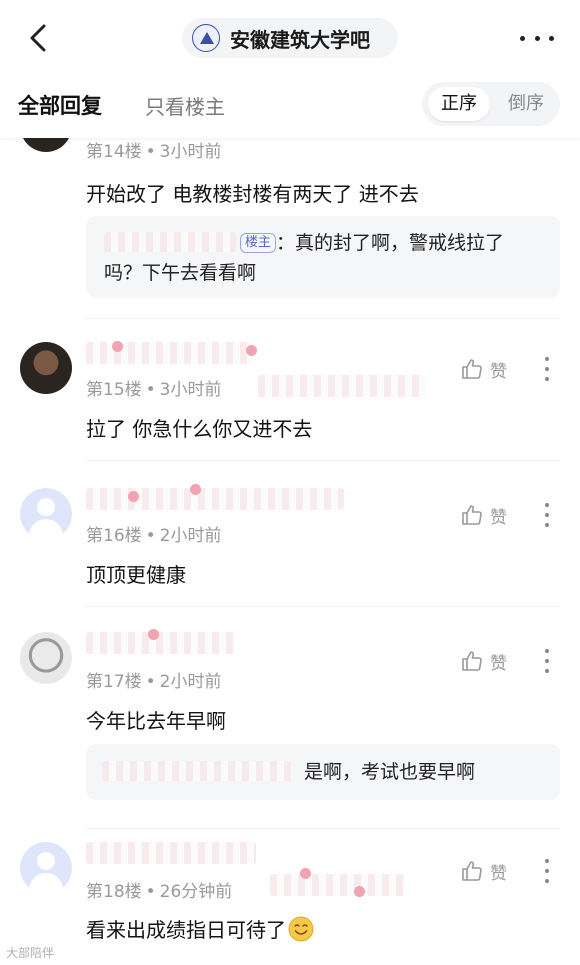 This screenshot has height=965, width=580. What do you see at coordinates (491, 104) in the screenshot?
I see `sort-toggle: 正序 倒序` at bounding box center [491, 104].